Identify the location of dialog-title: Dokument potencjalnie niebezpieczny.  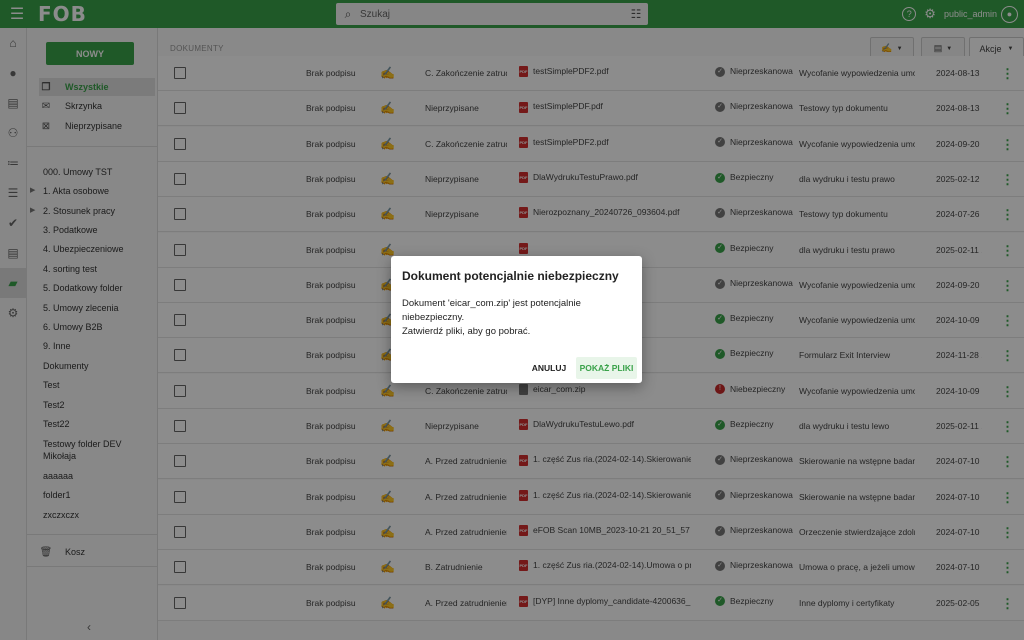
(510, 276).